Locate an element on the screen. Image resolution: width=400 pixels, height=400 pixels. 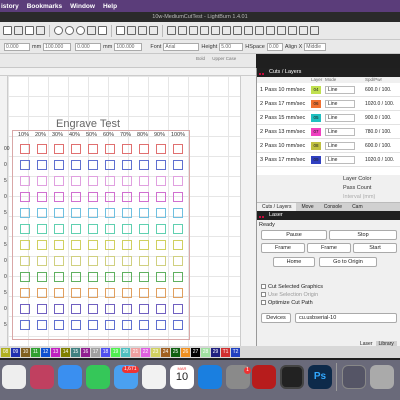
layer-row: 1 Pass 10 mm/sec 04 Line 600.0 / 100. is located at coordinates (328, 90).